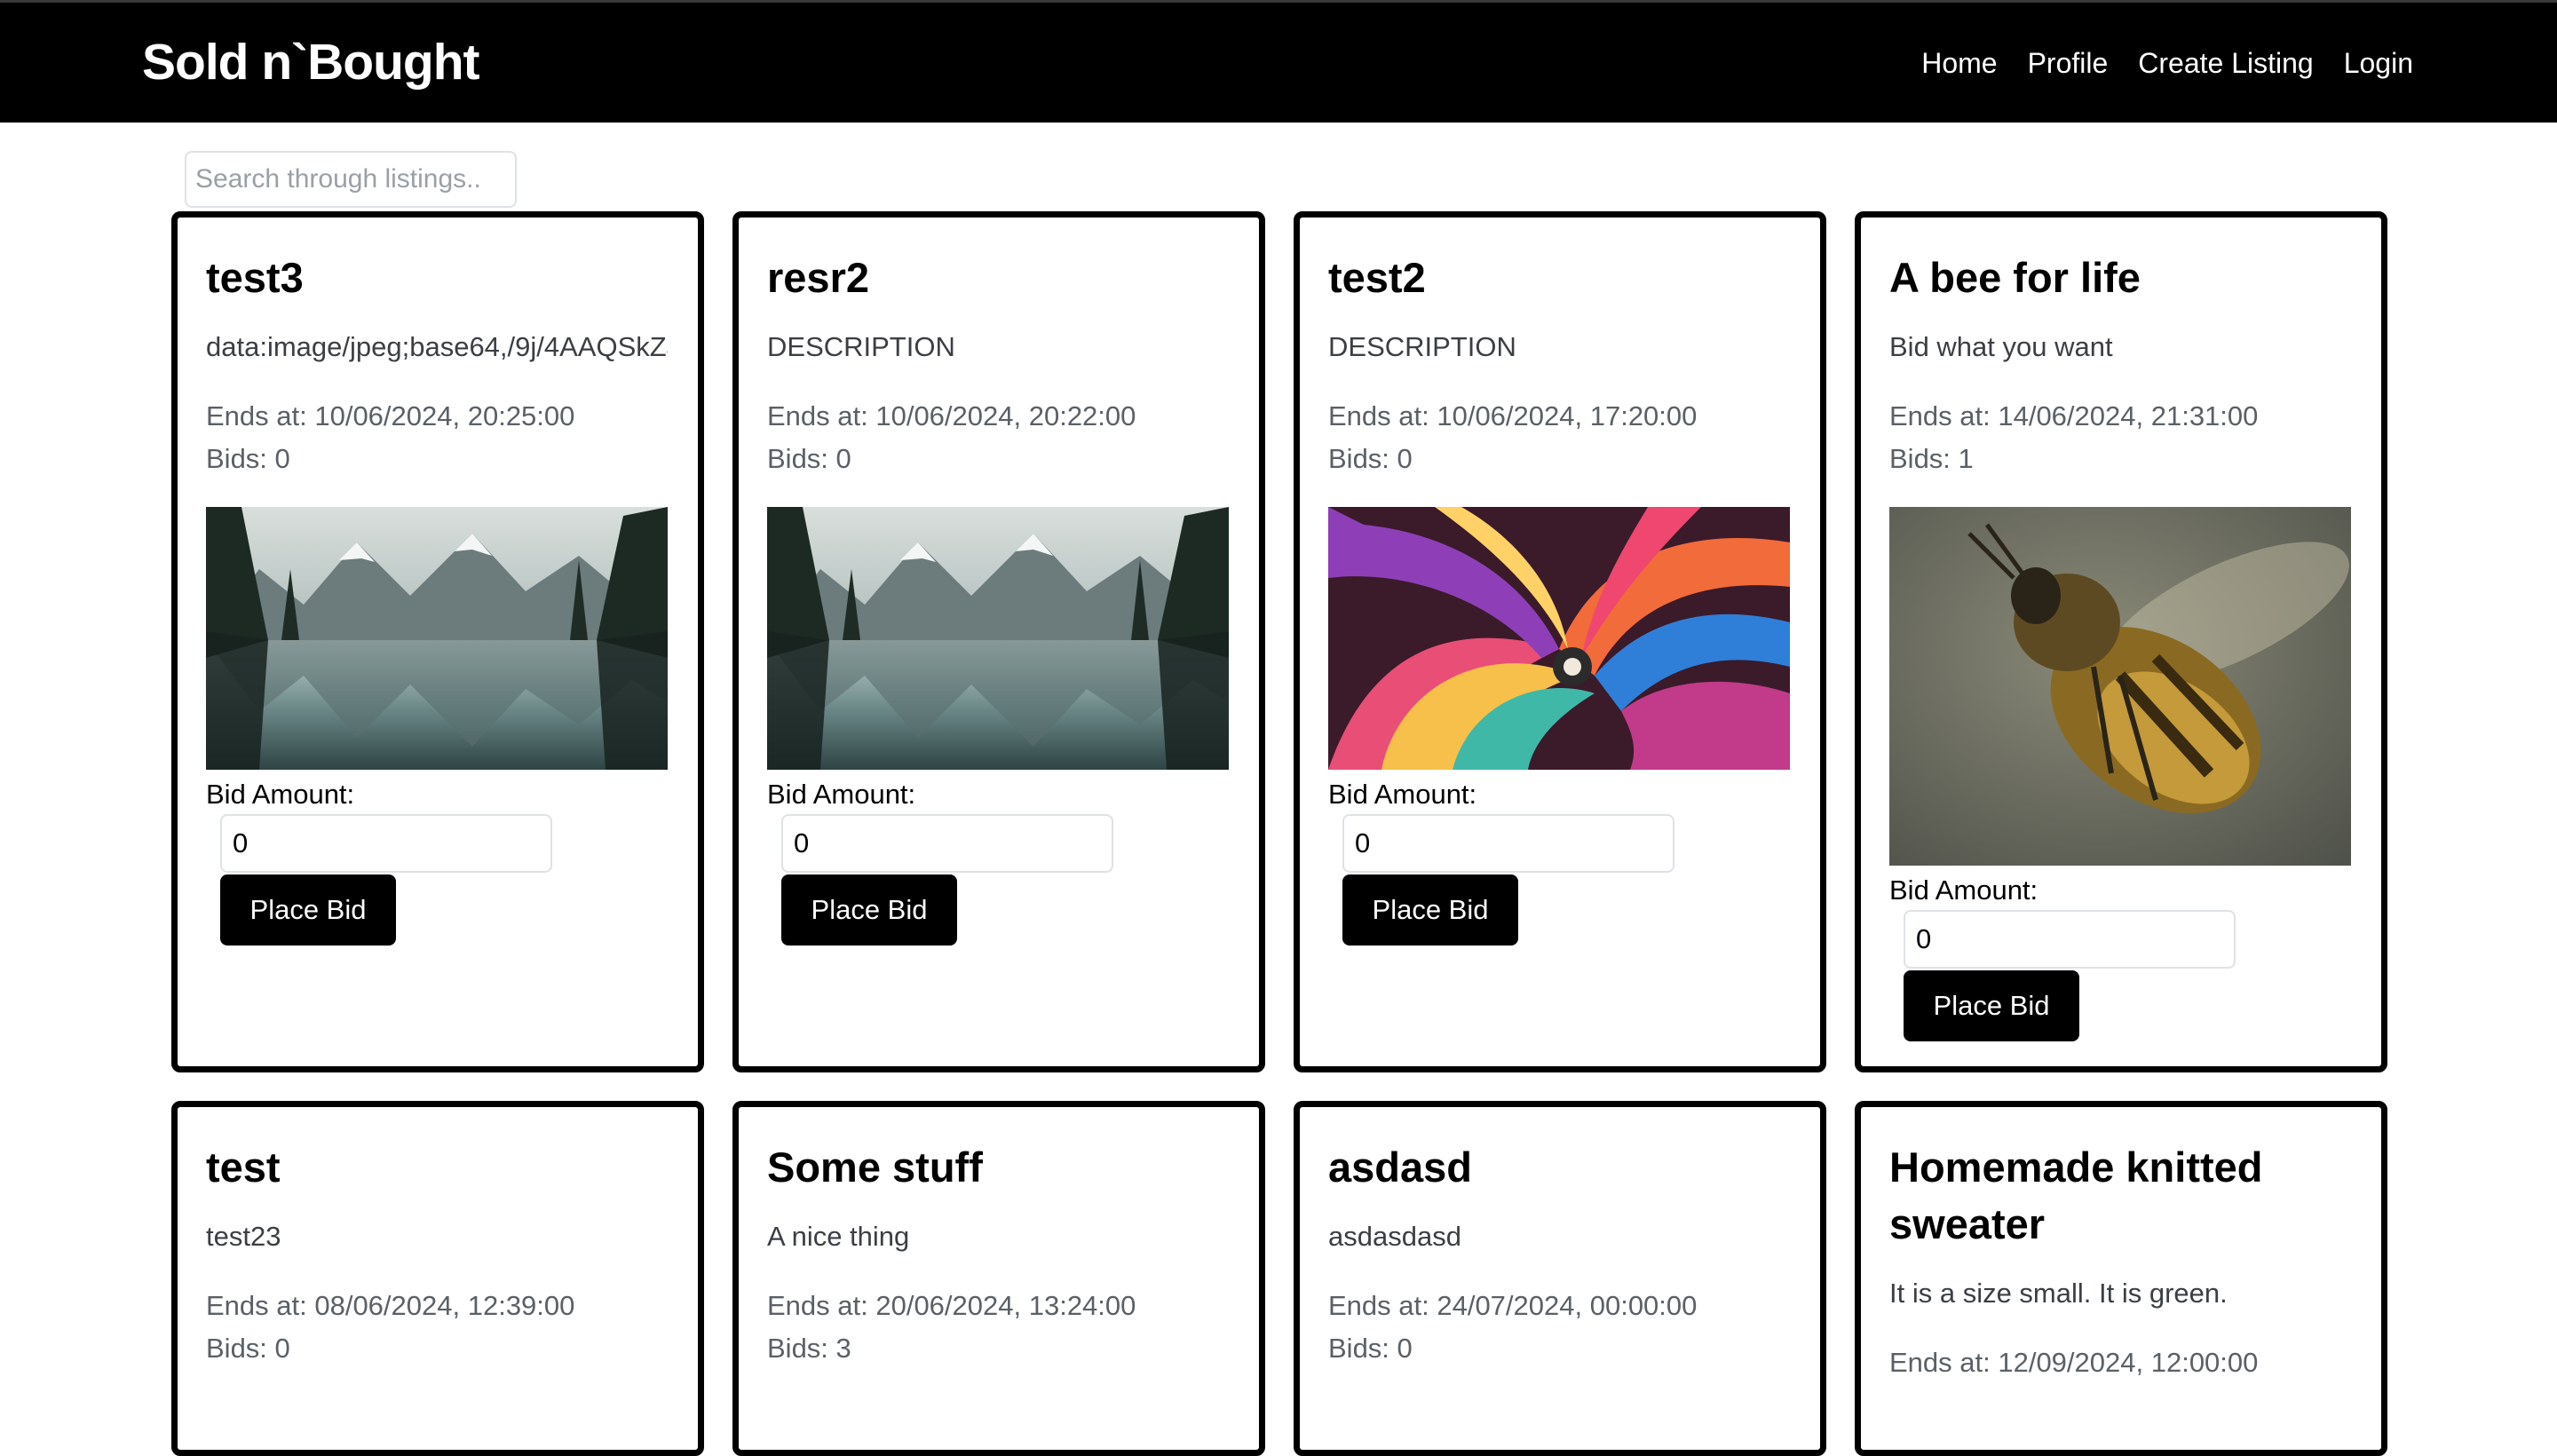 This screenshot has width=2557, height=1456. I want to click on nav-links: Home Profile Create Listing Login, so click(2167, 63).